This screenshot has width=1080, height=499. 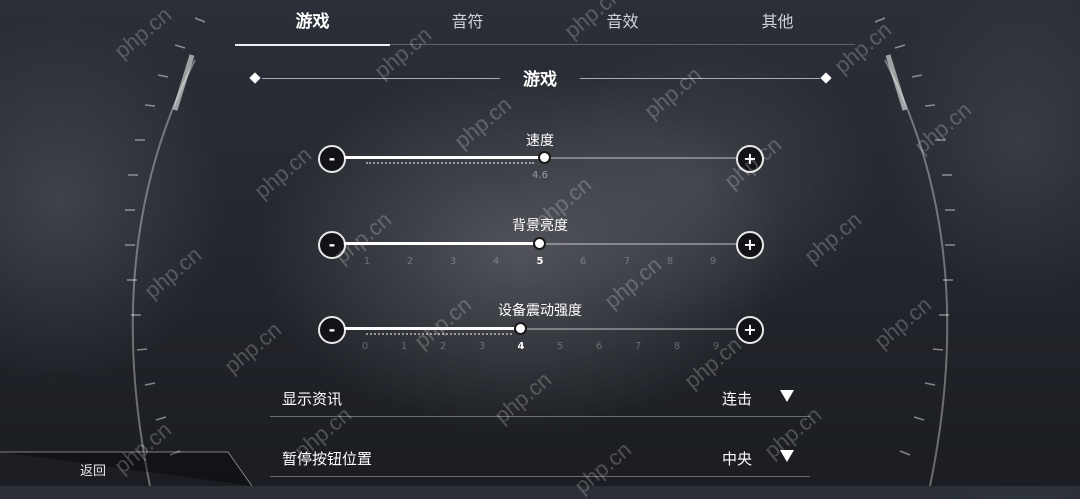 What do you see at coordinates (496, 261) in the screenshot?
I see `brightness-tick: 4` at bounding box center [496, 261].